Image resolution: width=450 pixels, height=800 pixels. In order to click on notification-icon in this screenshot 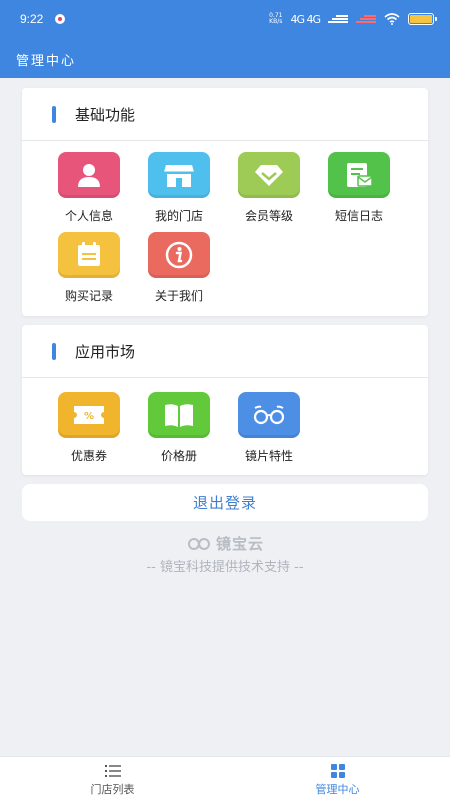, I will do `click(60, 19)`.